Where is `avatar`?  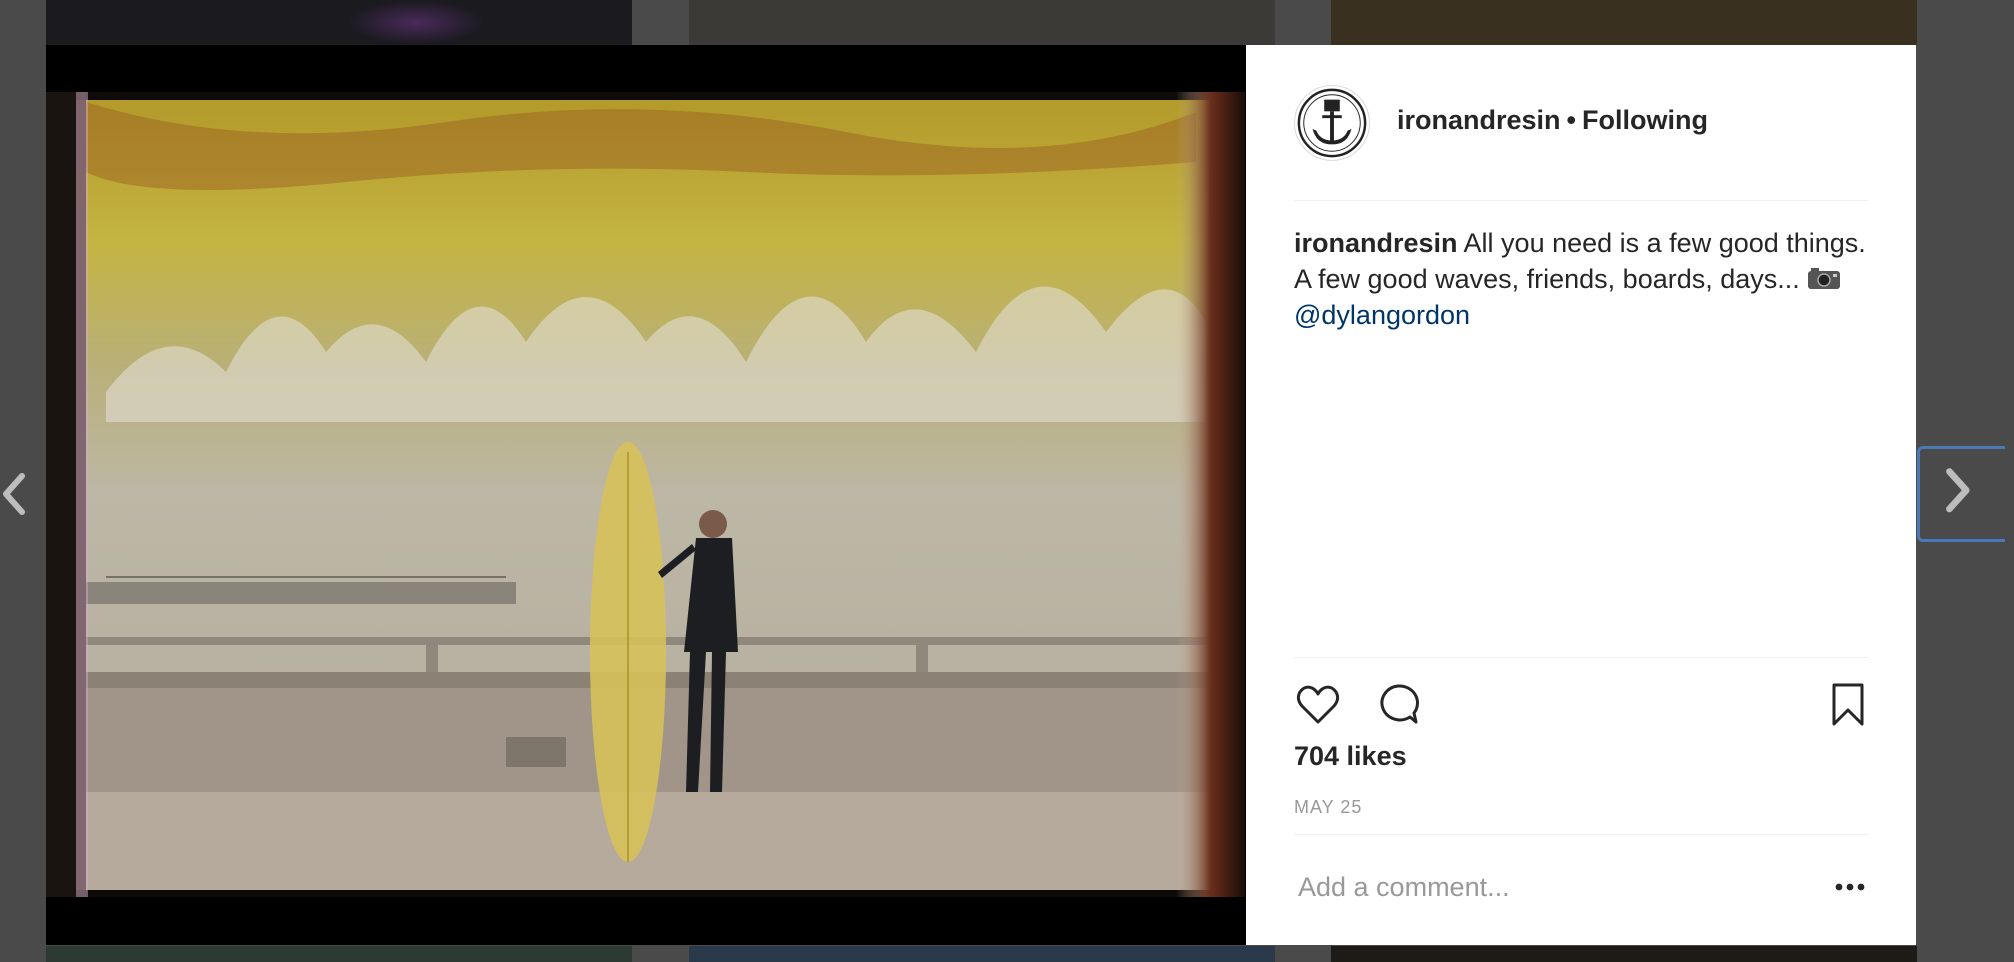 avatar is located at coordinates (1332, 123).